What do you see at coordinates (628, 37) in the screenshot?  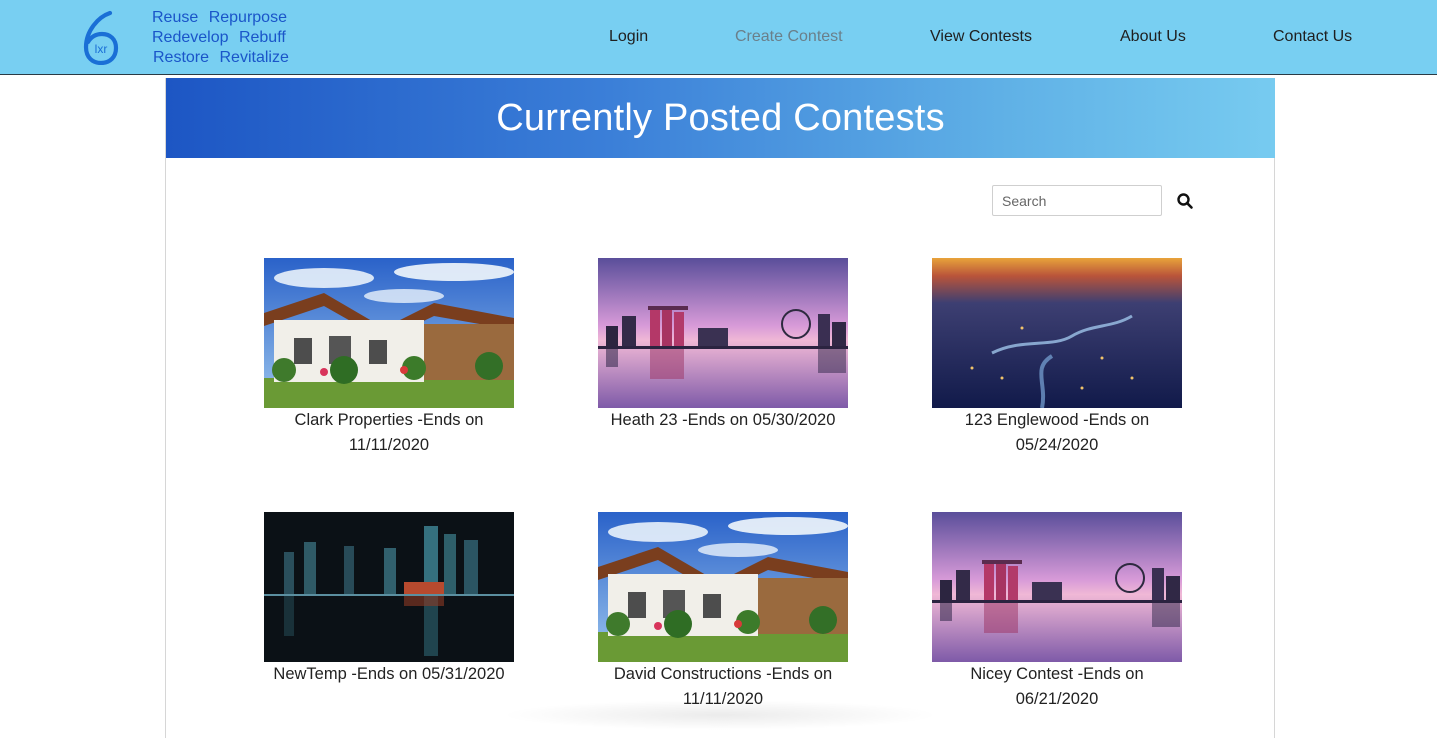 I see `nav-login-link: Login` at bounding box center [628, 37].